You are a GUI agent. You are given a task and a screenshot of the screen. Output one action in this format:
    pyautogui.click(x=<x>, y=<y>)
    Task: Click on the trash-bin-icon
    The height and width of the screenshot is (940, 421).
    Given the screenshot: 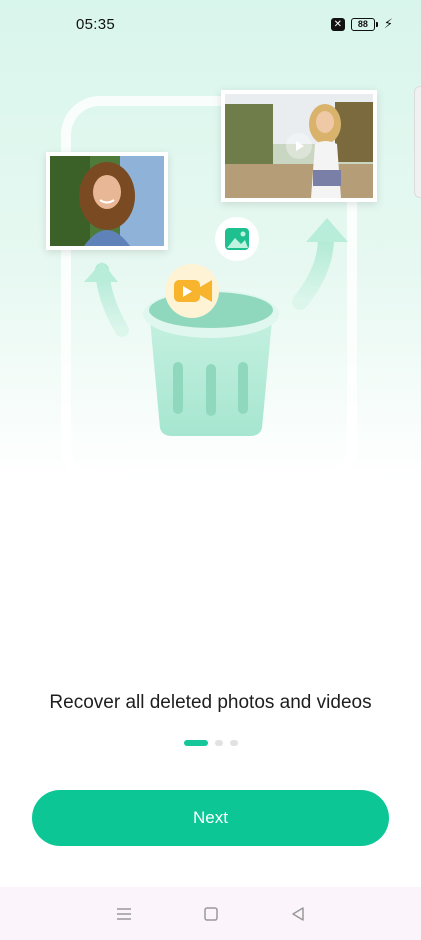 What is the action you would take?
    pyautogui.click(x=211, y=363)
    